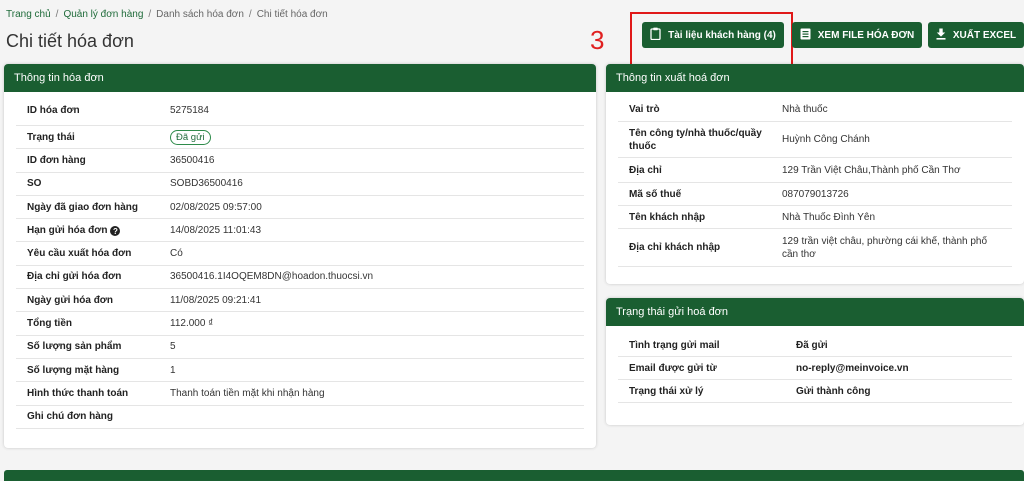 The height and width of the screenshot is (481, 1024). What do you see at coordinates (70, 41) in the screenshot?
I see `page-title: Chi tiết hóa đơn` at bounding box center [70, 41].